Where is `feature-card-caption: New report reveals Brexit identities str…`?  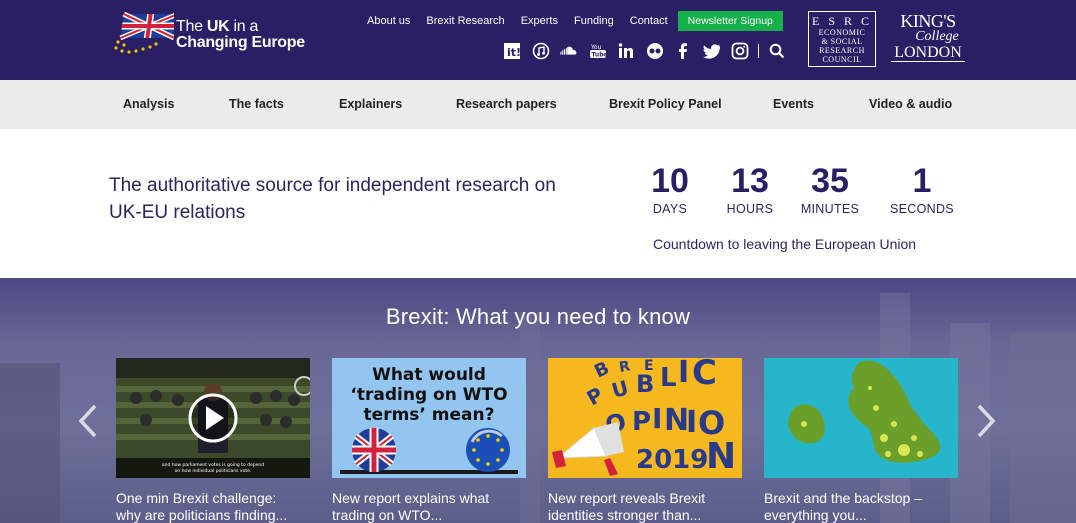 feature-card-caption: New report reveals Brexit identities str… is located at coordinates (645, 506).